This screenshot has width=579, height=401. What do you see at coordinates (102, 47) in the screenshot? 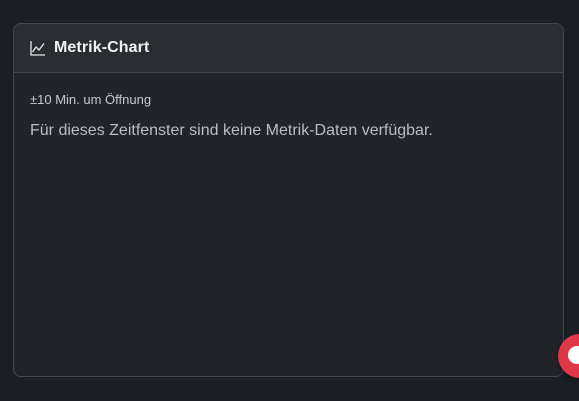
I see `card-title: Metrik-Chart` at bounding box center [102, 47].